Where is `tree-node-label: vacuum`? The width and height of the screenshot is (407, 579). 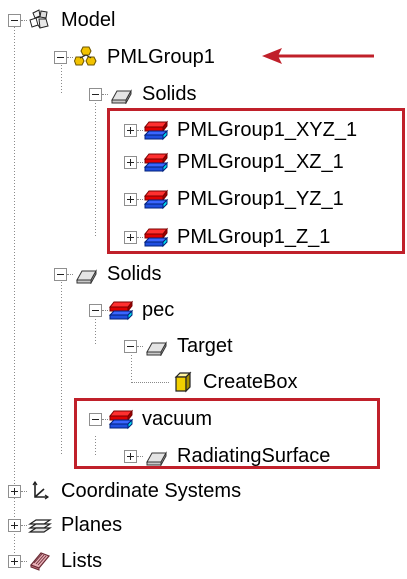
tree-node-label: vacuum is located at coordinates (177, 419).